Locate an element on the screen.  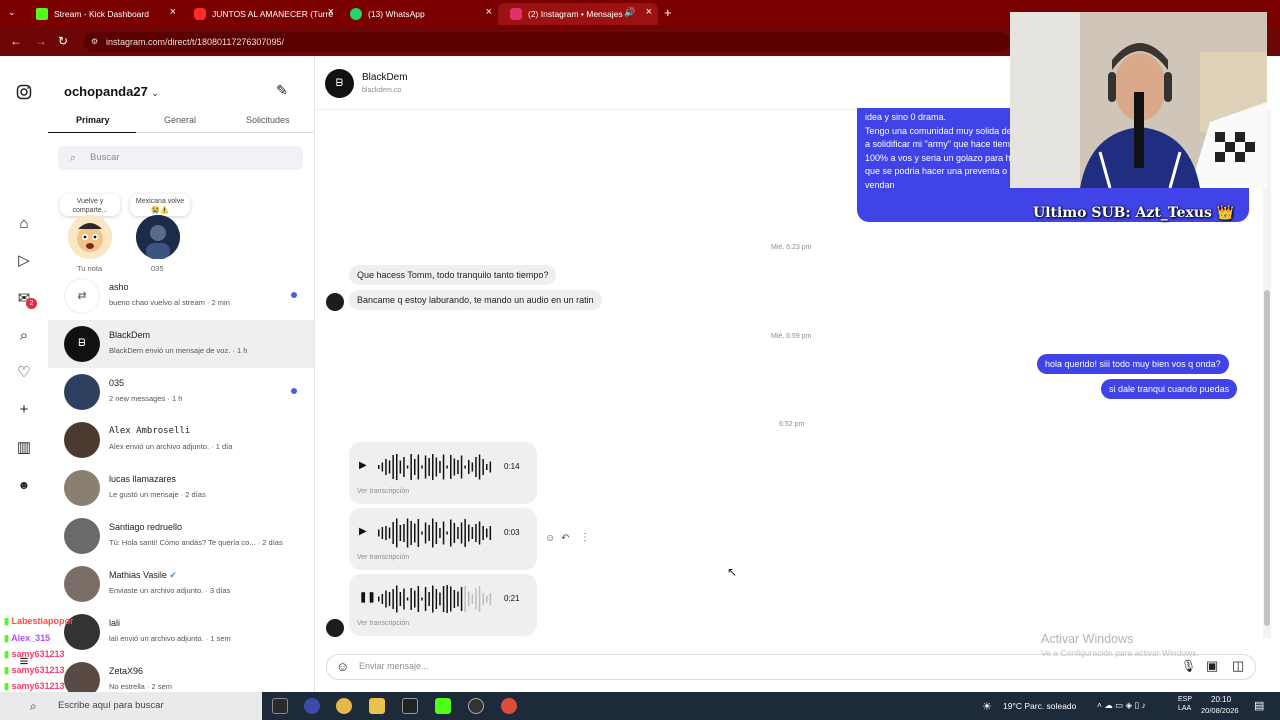
conversation-preview: bueno chao vuelvo al stream · 2 min is located at coordinates (169, 302).